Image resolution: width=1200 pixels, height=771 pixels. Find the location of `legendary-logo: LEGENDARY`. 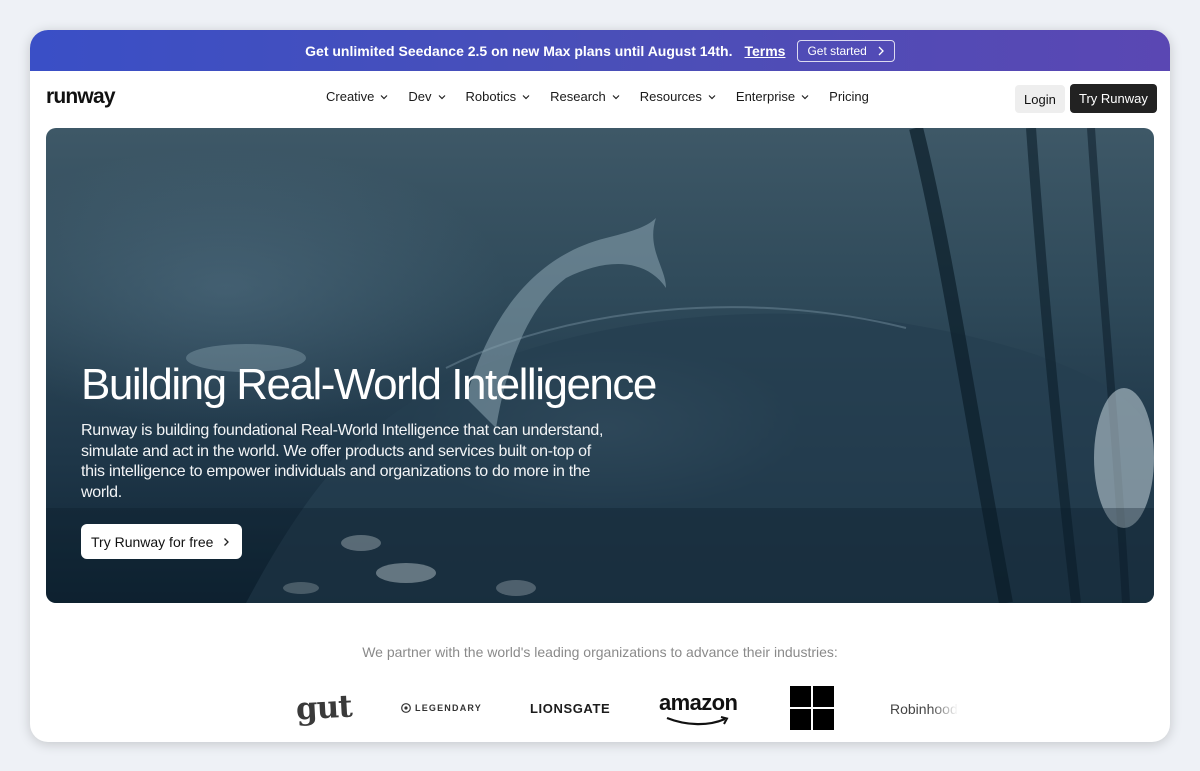

legendary-logo: LEGENDARY is located at coordinates (441, 708).